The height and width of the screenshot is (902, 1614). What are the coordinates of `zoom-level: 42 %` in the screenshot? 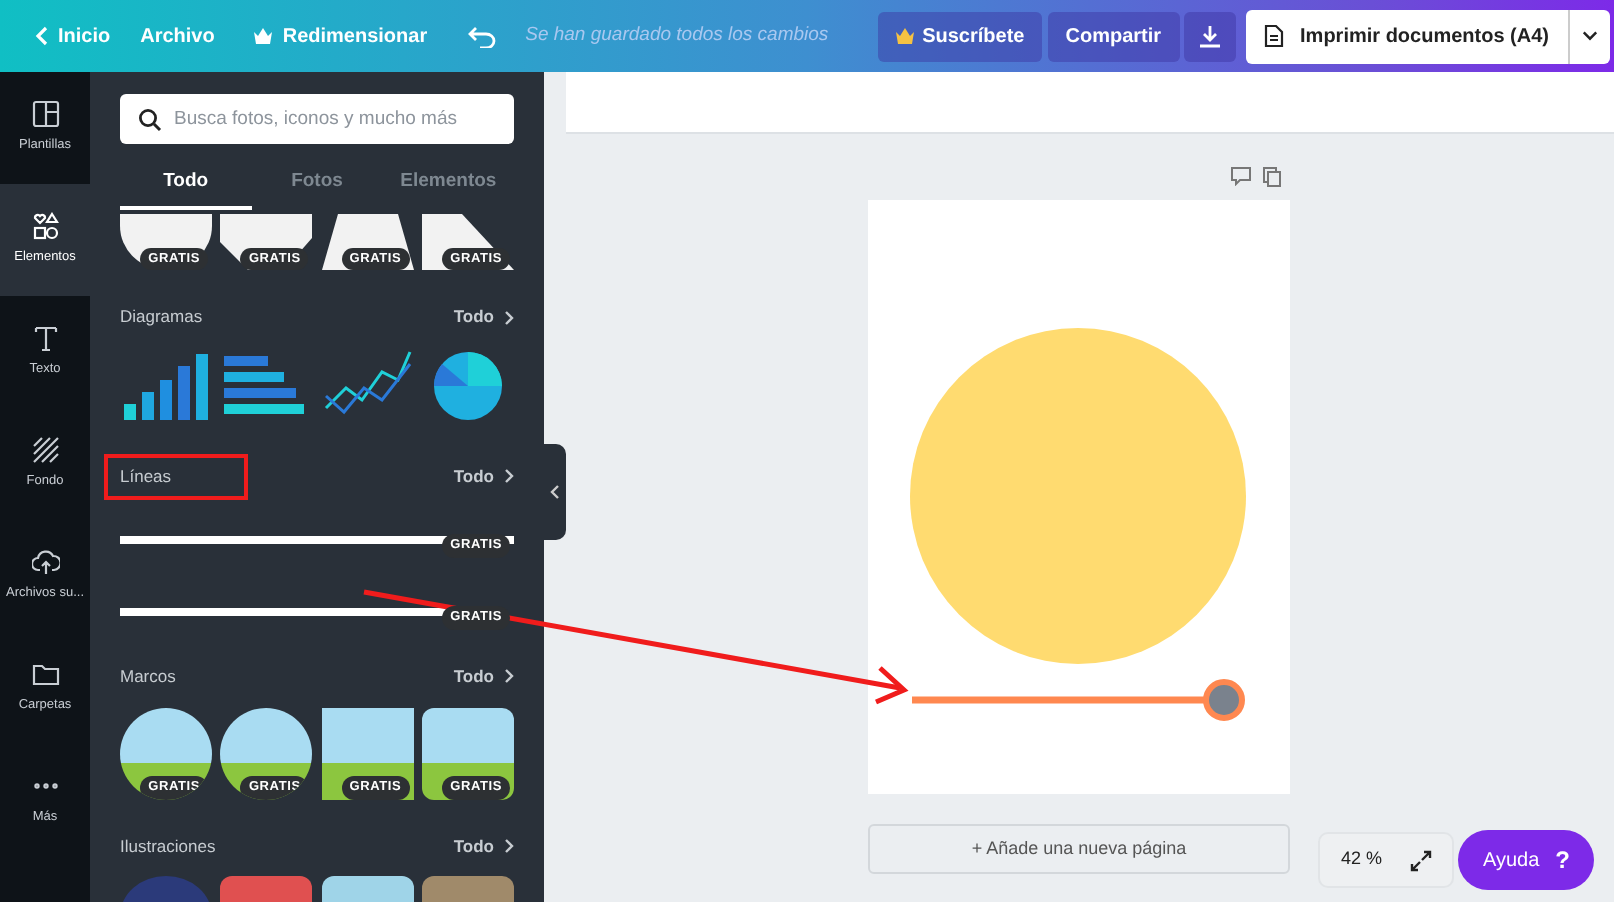 It's located at (1361, 859).